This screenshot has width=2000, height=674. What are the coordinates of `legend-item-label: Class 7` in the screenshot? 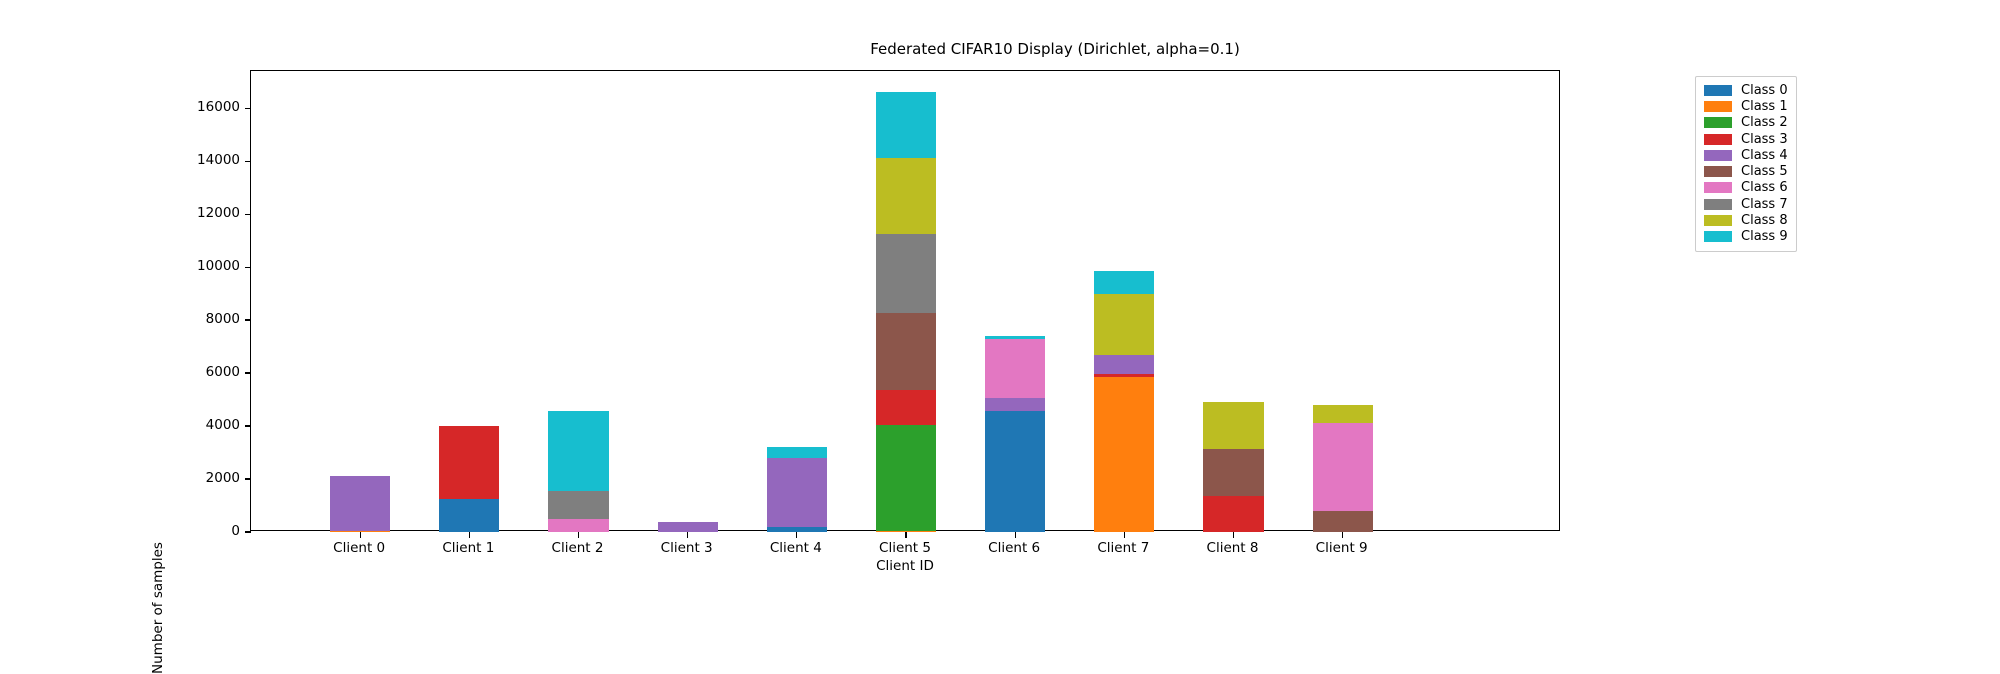 It's located at (1764, 204).